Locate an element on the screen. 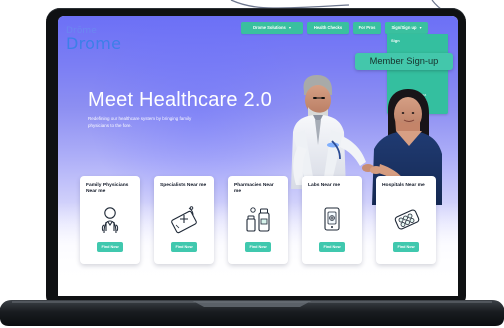 Image resolution: width=504 pixels, height=328 pixels. hospitals-card: Hospitals Near me Find Now is located at coordinates (406, 220).